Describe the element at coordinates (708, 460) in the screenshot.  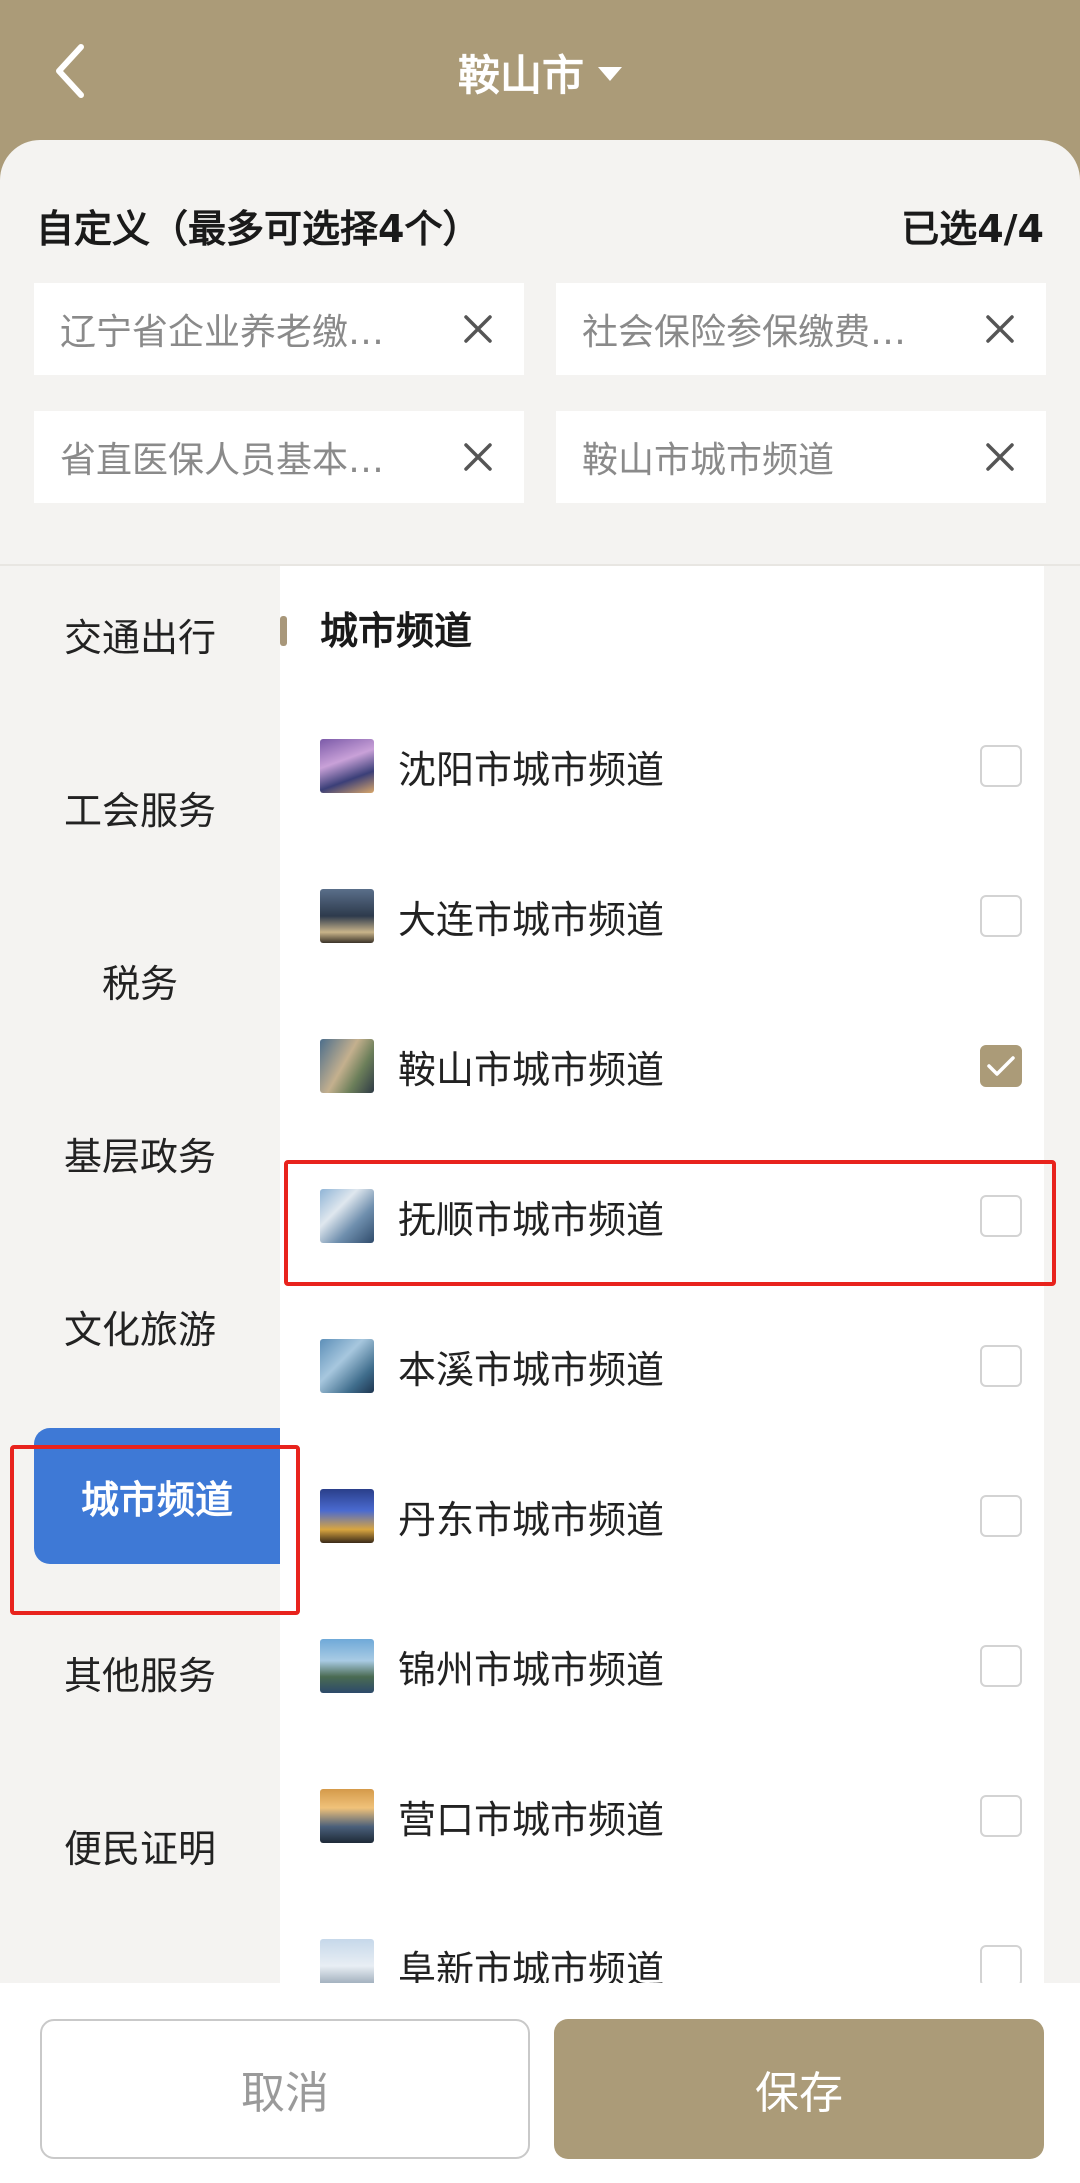
I see `chip-label: 鞍山市城市频道` at that location.